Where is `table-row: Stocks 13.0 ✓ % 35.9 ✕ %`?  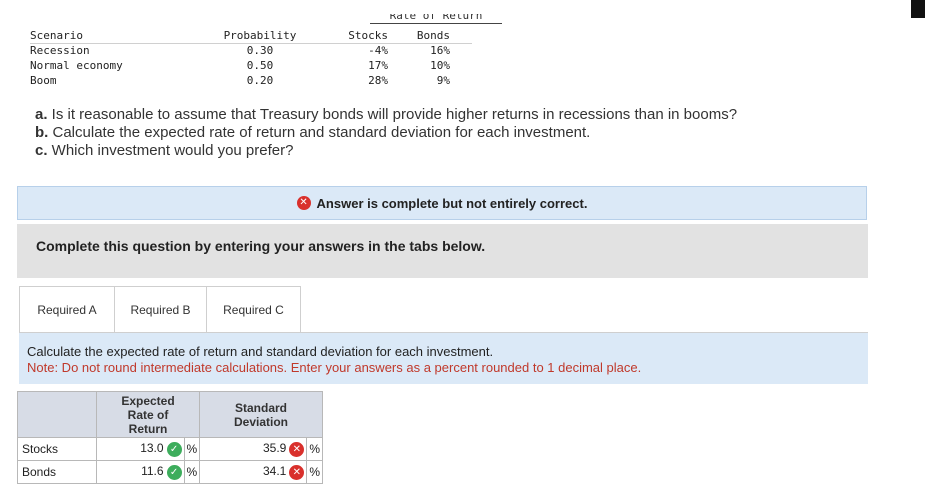
table-row: Stocks 13.0 ✓ % 35.9 ✕ % is located at coordinates (170, 449).